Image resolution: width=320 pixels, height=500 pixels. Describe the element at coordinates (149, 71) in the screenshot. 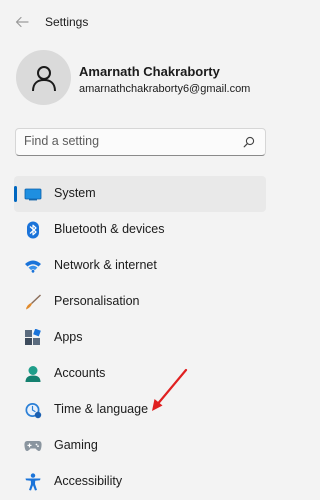

I see `user-name: Amarnath Chakraborty` at that location.